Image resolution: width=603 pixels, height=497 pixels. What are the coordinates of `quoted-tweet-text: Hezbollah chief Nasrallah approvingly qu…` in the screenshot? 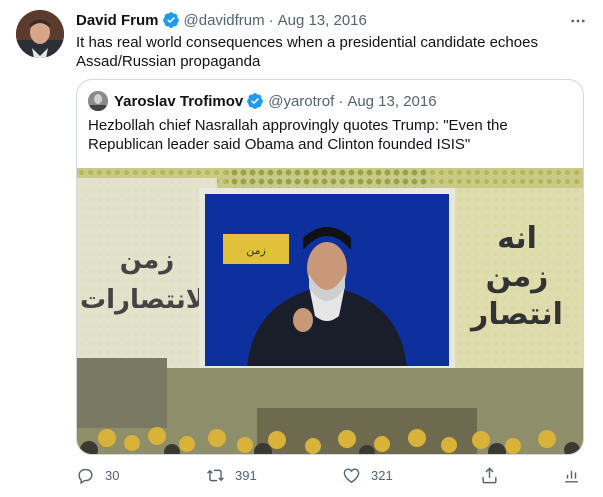 It's located at (298, 135).